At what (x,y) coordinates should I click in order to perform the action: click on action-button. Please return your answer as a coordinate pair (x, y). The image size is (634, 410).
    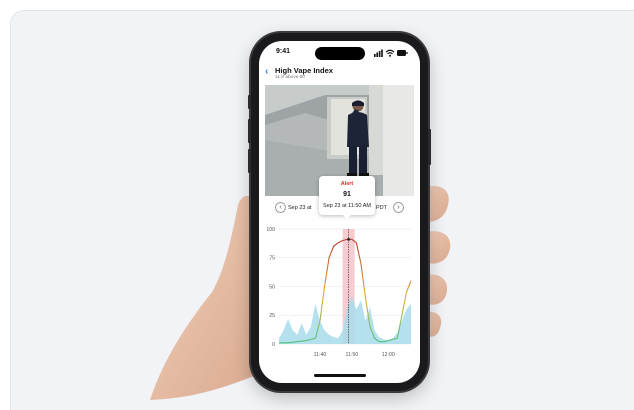
    Looking at the image, I should click on (249, 102).